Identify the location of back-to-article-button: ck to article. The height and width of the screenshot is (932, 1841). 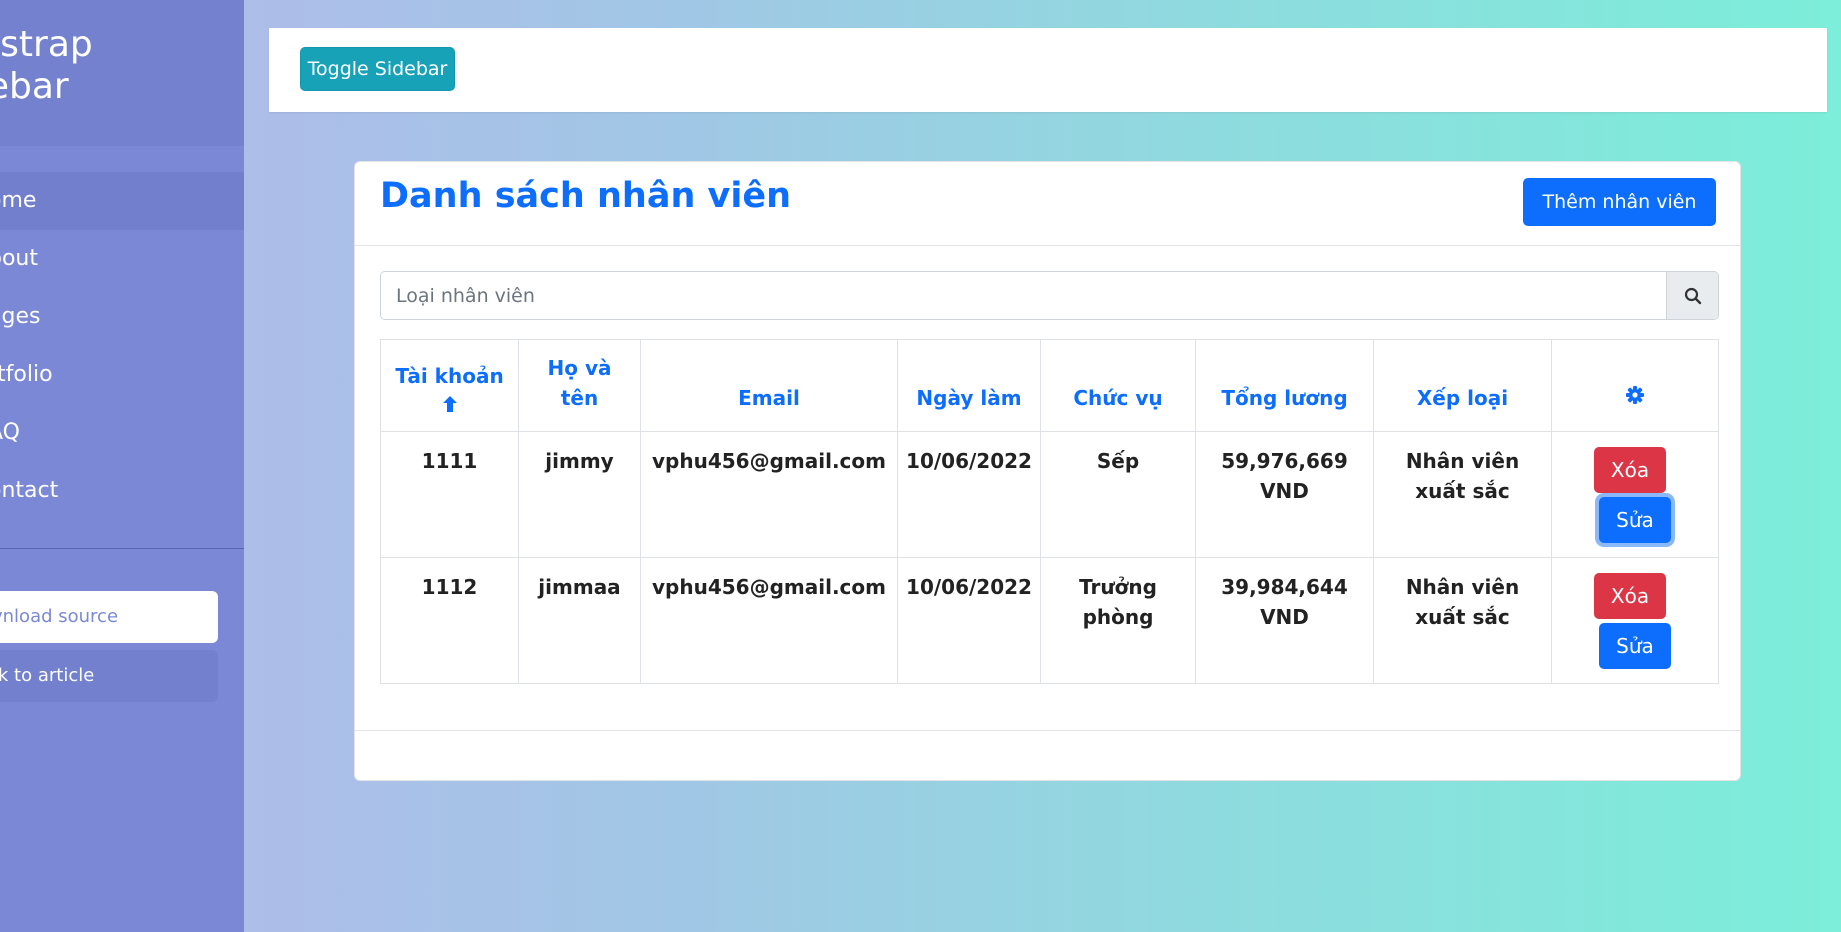
(109, 676).